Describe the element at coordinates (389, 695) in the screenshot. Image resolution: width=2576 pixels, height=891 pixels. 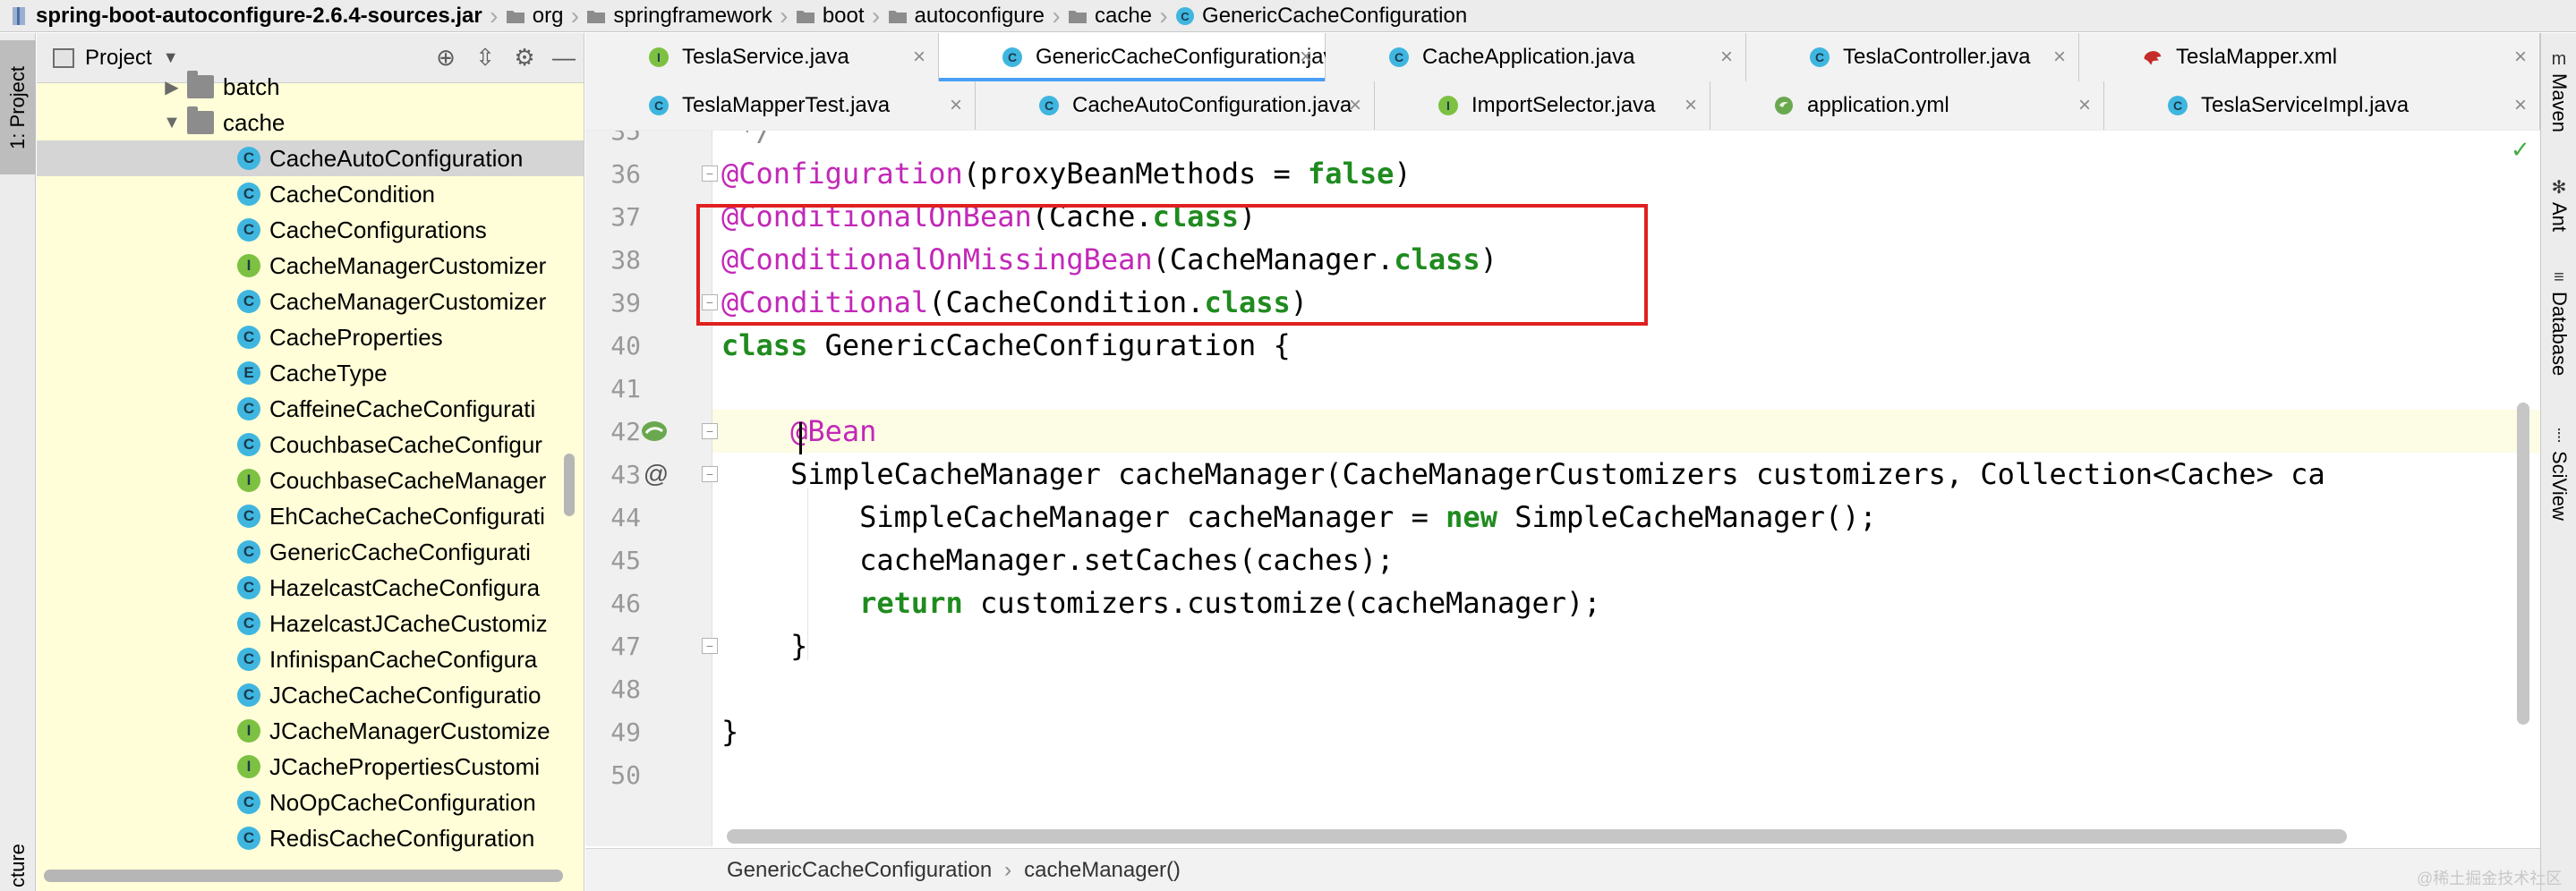
I see `tree-item: C JCacheCacheConfiguratio` at that location.